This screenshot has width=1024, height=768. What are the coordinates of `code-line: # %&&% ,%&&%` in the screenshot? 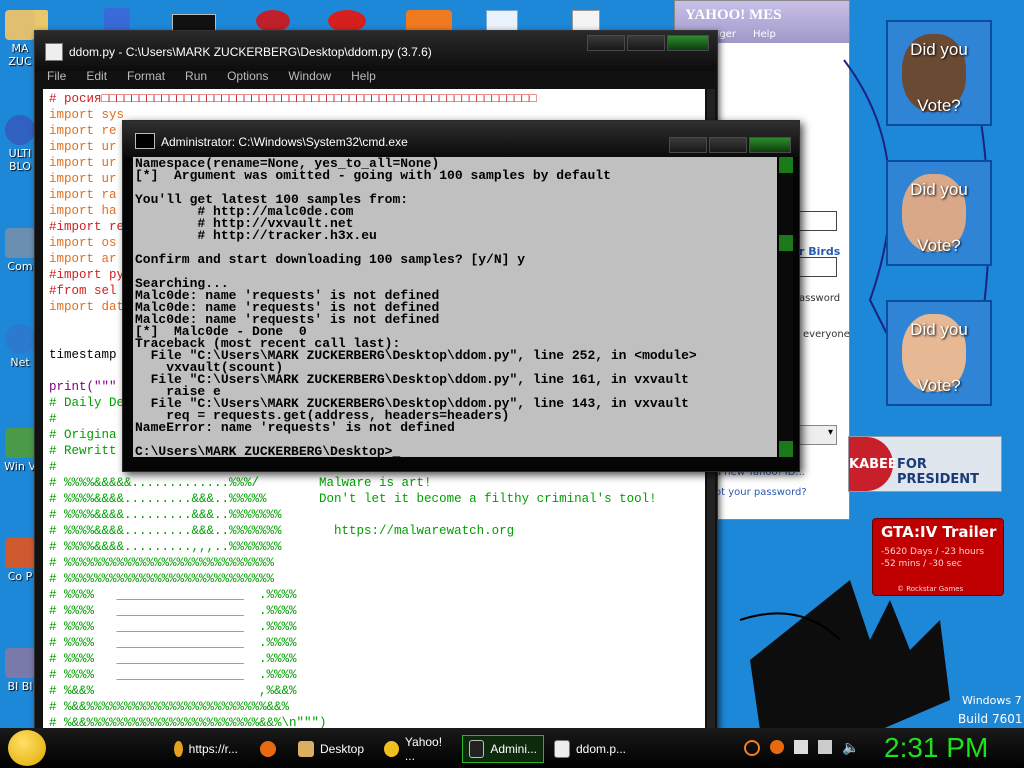 It's located at (173, 691).